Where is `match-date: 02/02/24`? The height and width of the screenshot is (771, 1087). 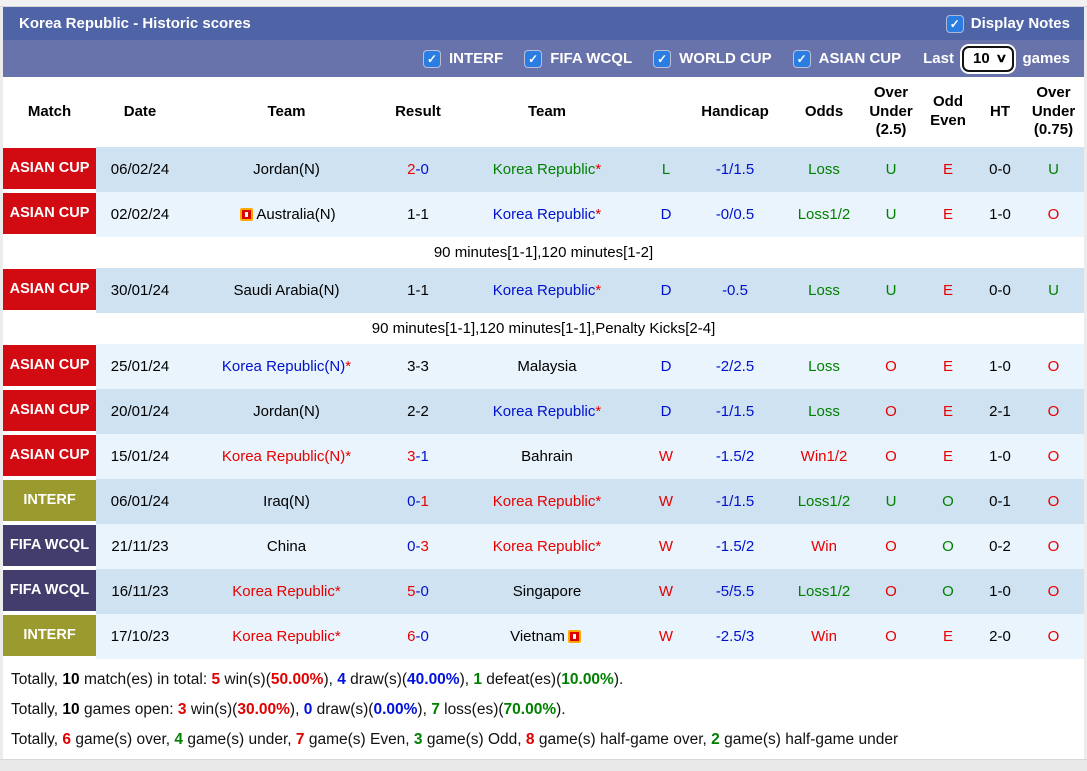
match-date: 02/02/24 is located at coordinates (140, 214).